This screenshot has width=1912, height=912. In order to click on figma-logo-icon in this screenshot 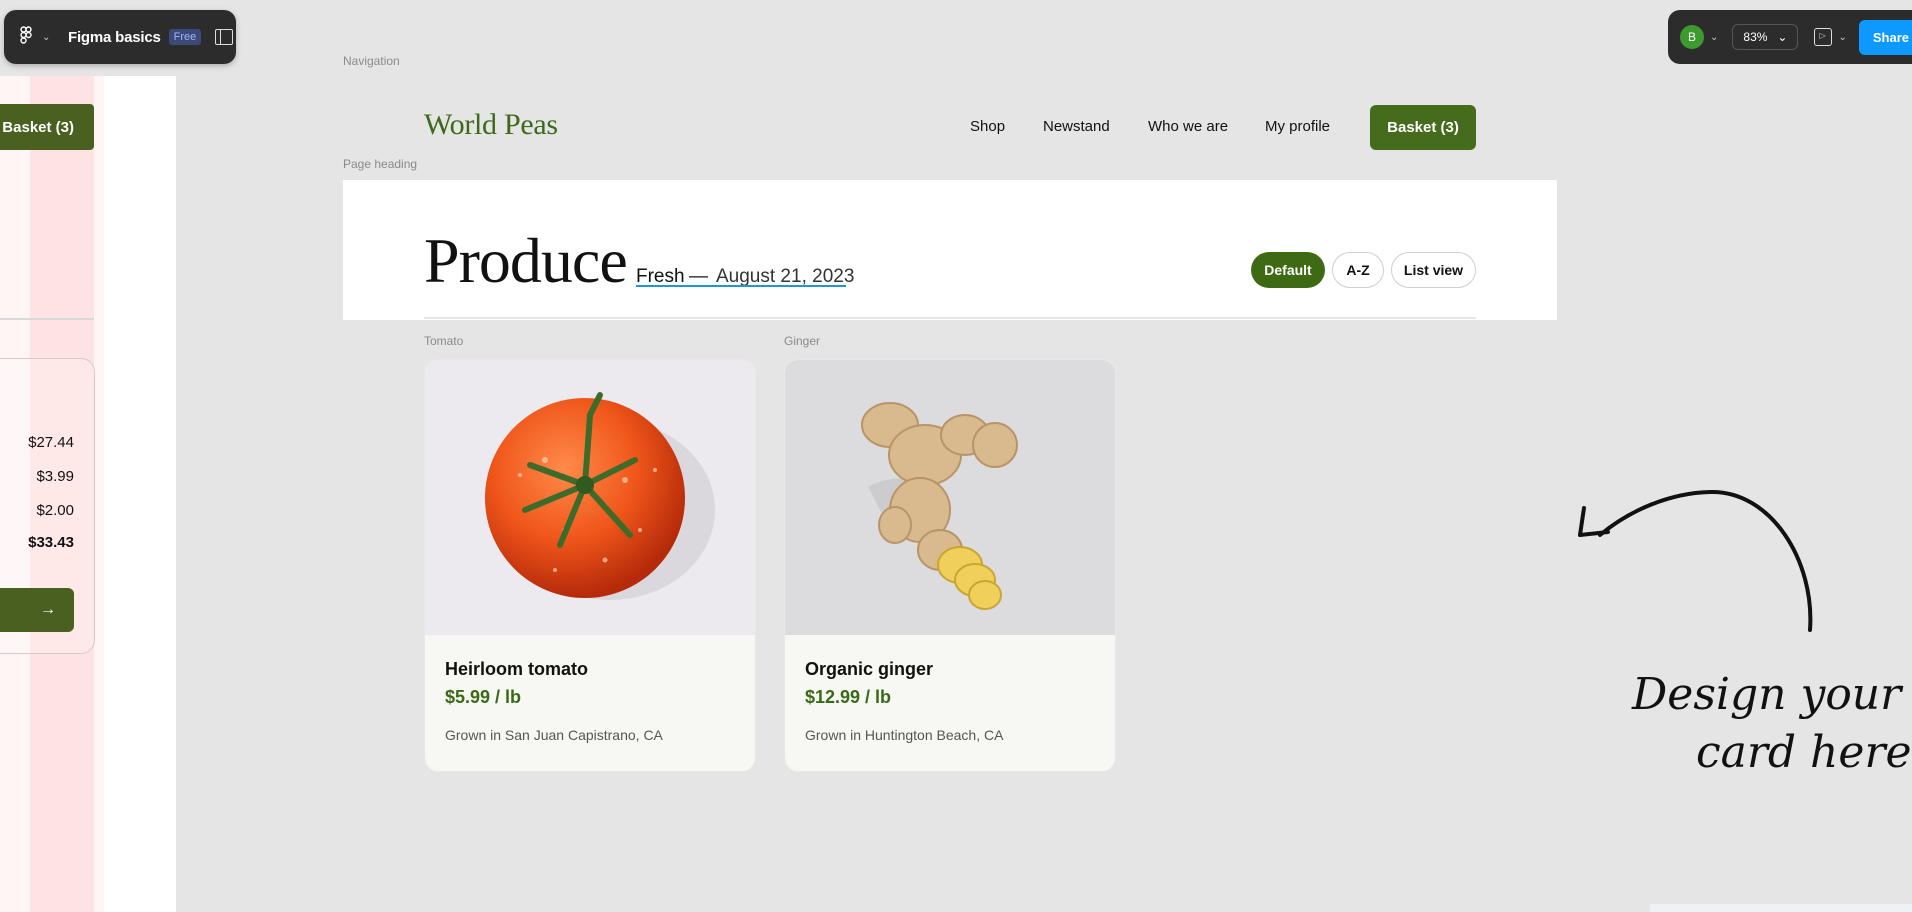, I will do `click(26, 37)`.